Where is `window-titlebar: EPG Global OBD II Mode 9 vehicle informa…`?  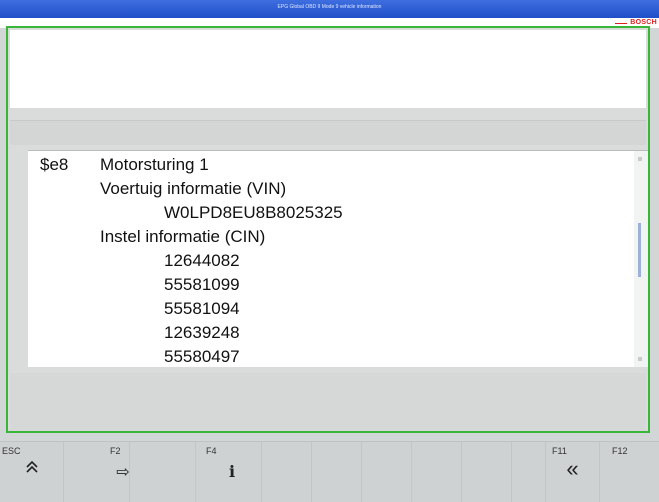
window-titlebar: EPG Global OBD II Mode 9 vehicle informa… is located at coordinates (329, 9).